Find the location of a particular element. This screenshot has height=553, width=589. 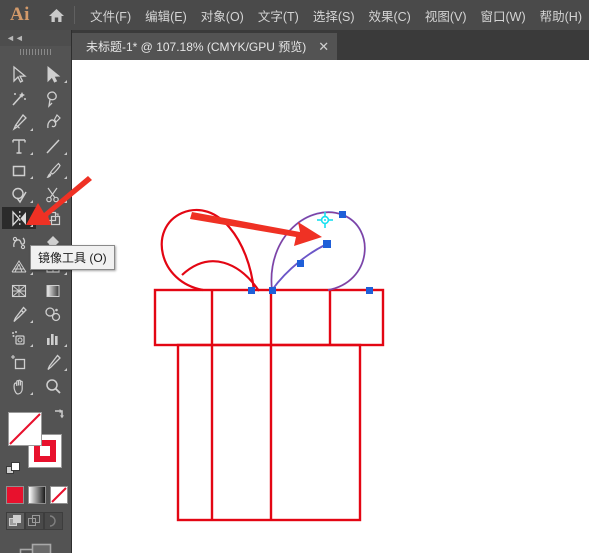

document-tab-title: 未标题-1* @ 107.18% (CMYK/GPU 预览) is located at coordinates (196, 47).